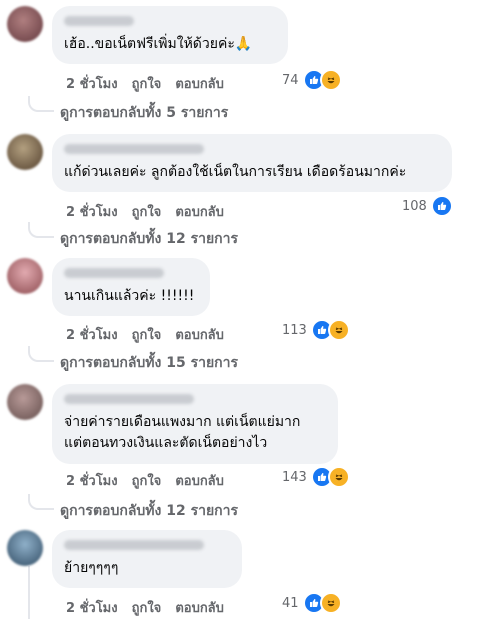 This screenshot has height=619, width=485. What do you see at coordinates (414, 206) in the screenshot?
I see `reaction-count: 108` at bounding box center [414, 206].